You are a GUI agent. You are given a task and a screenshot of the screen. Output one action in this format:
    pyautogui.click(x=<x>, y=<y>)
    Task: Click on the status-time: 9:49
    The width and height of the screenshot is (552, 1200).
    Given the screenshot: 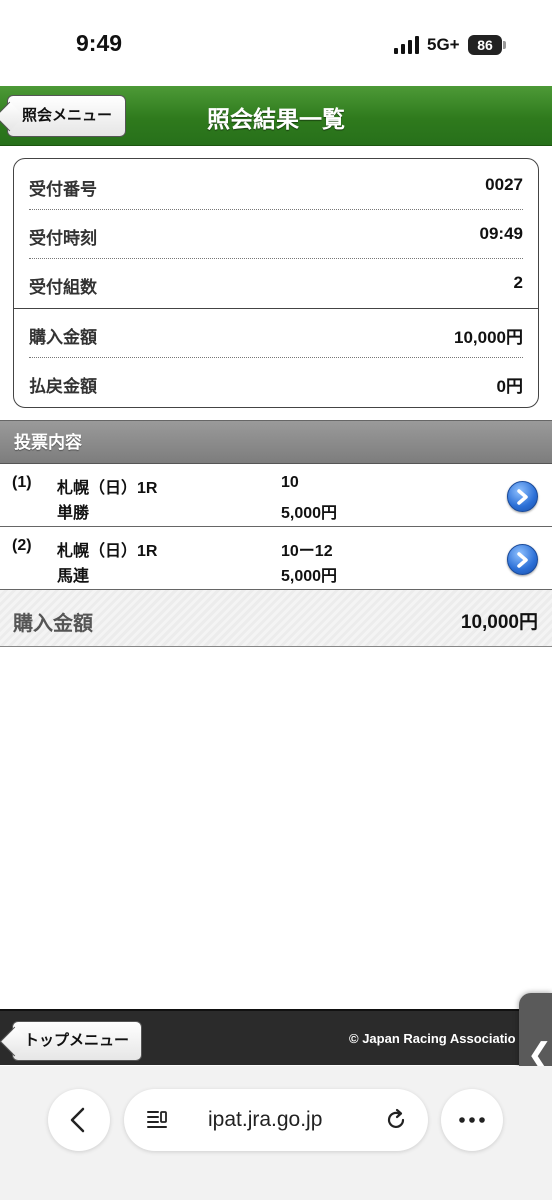 What is the action you would take?
    pyautogui.click(x=99, y=43)
    